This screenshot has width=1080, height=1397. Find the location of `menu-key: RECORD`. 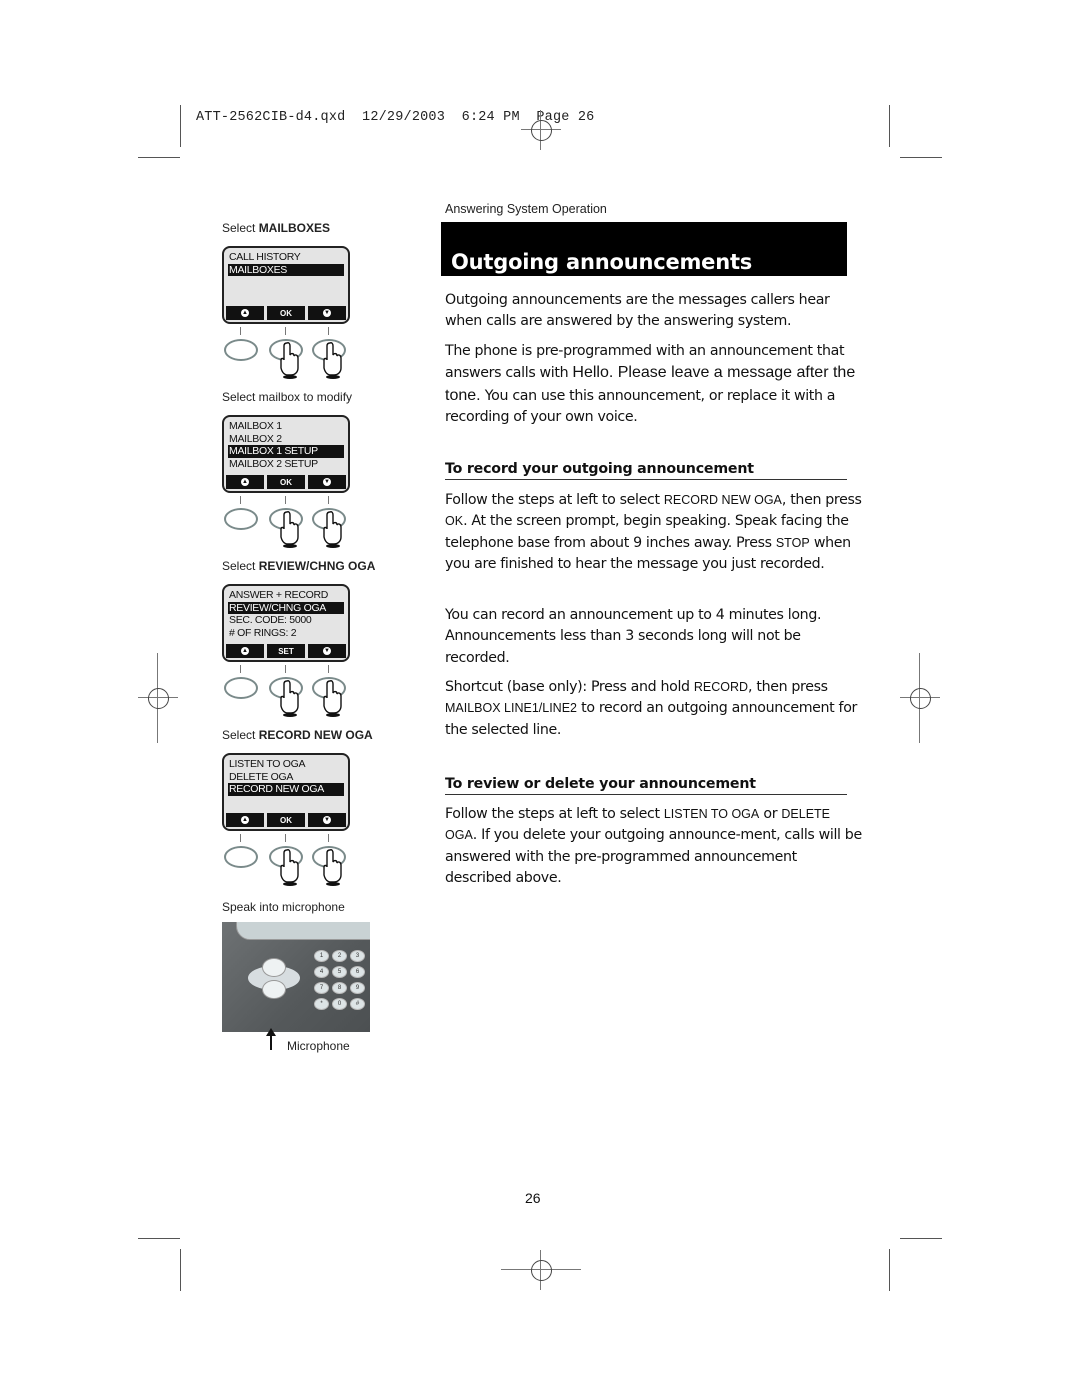

menu-key: RECORD is located at coordinates (721, 687).